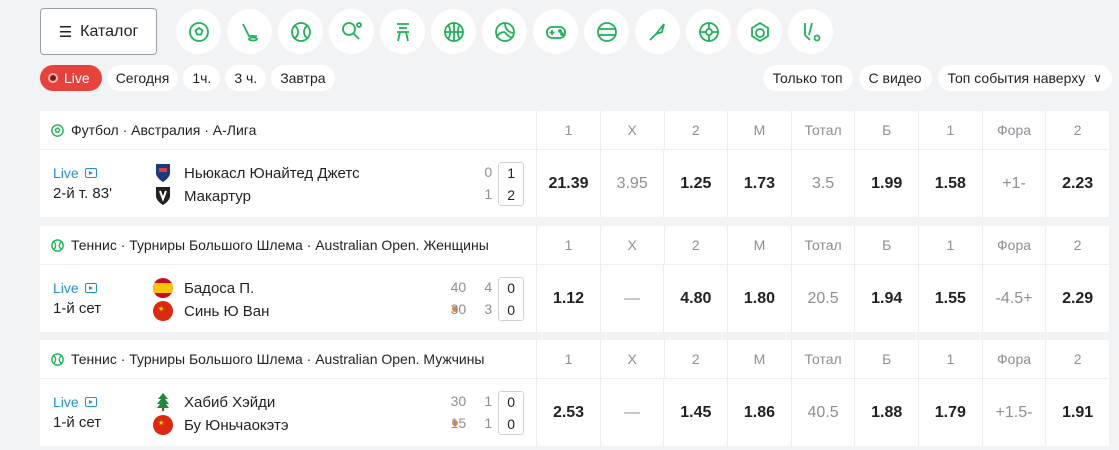 The height and width of the screenshot is (450, 1119). I want to click on only-top-button: Только топ, so click(807, 78).